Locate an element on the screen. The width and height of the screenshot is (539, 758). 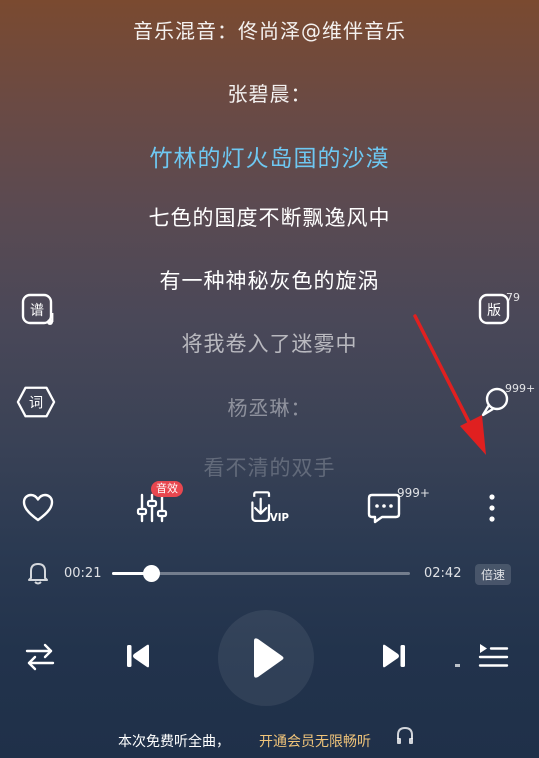
heart-icon is located at coordinates (38, 507).